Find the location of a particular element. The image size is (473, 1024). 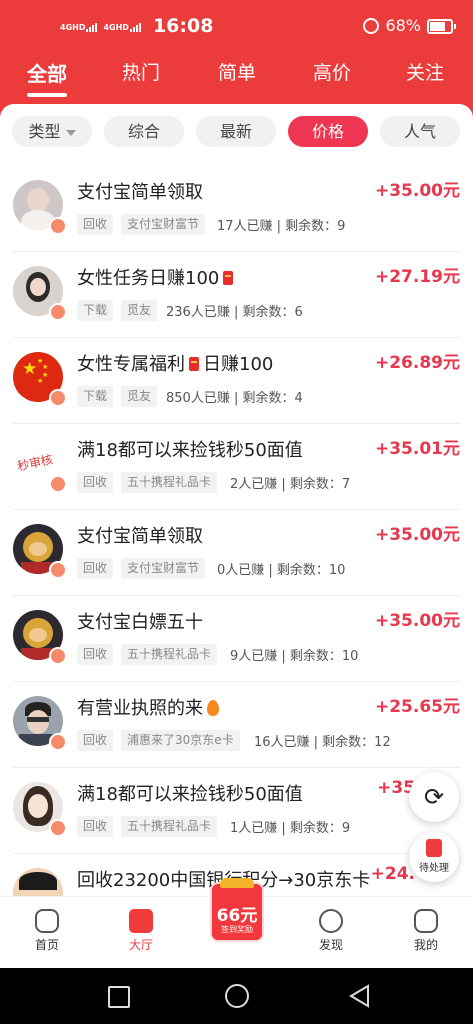

task-stats: 16人已赚 | 剩余数：12 is located at coordinates (322, 742).